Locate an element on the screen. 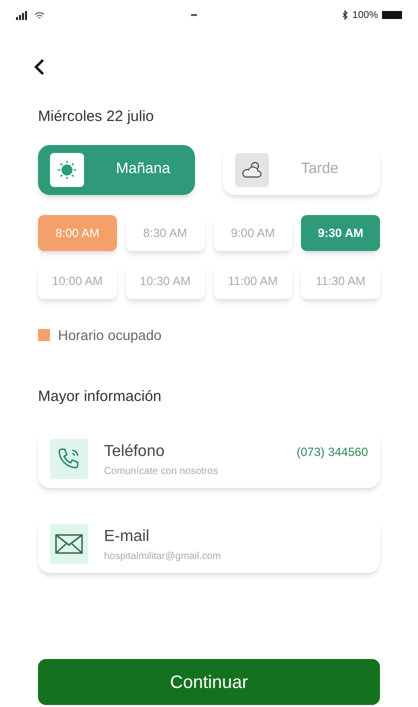 This screenshot has height=707, width=418. contact-subtitle: hospitalmilitar@gmail.com is located at coordinates (163, 557).